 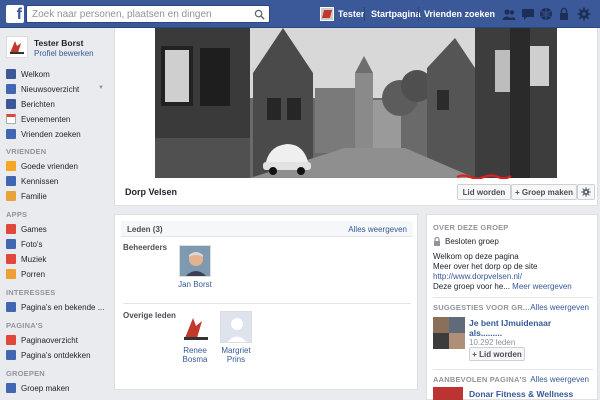 I want to click on member-item: Margriet Prins, so click(x=236, y=337).